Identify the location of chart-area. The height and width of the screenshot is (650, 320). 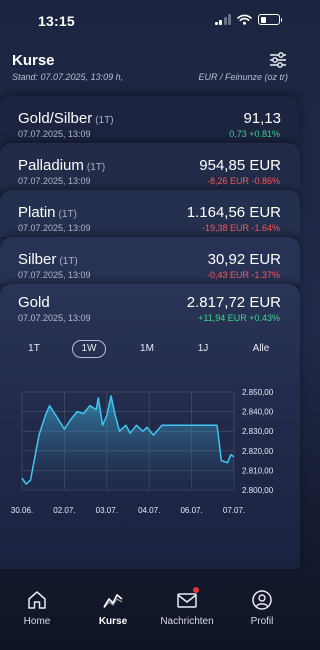
(128, 442).